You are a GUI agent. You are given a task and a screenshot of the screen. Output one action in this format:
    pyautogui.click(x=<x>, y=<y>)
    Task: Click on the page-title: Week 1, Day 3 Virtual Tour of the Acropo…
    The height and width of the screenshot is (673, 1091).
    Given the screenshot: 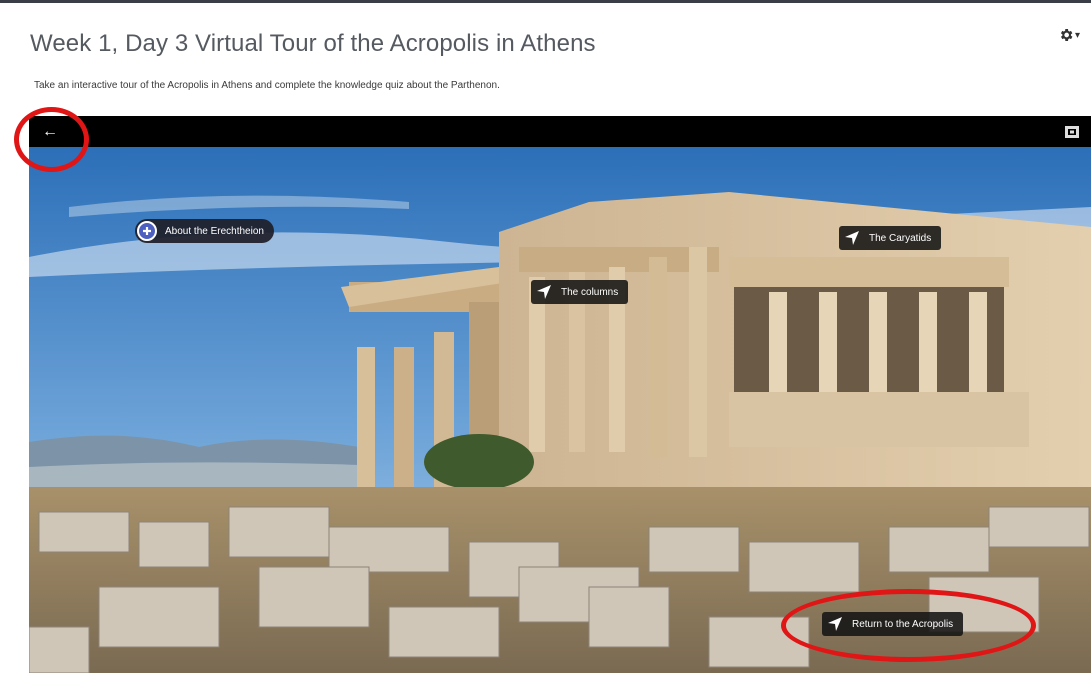 What is the action you would take?
    pyautogui.click(x=313, y=43)
    